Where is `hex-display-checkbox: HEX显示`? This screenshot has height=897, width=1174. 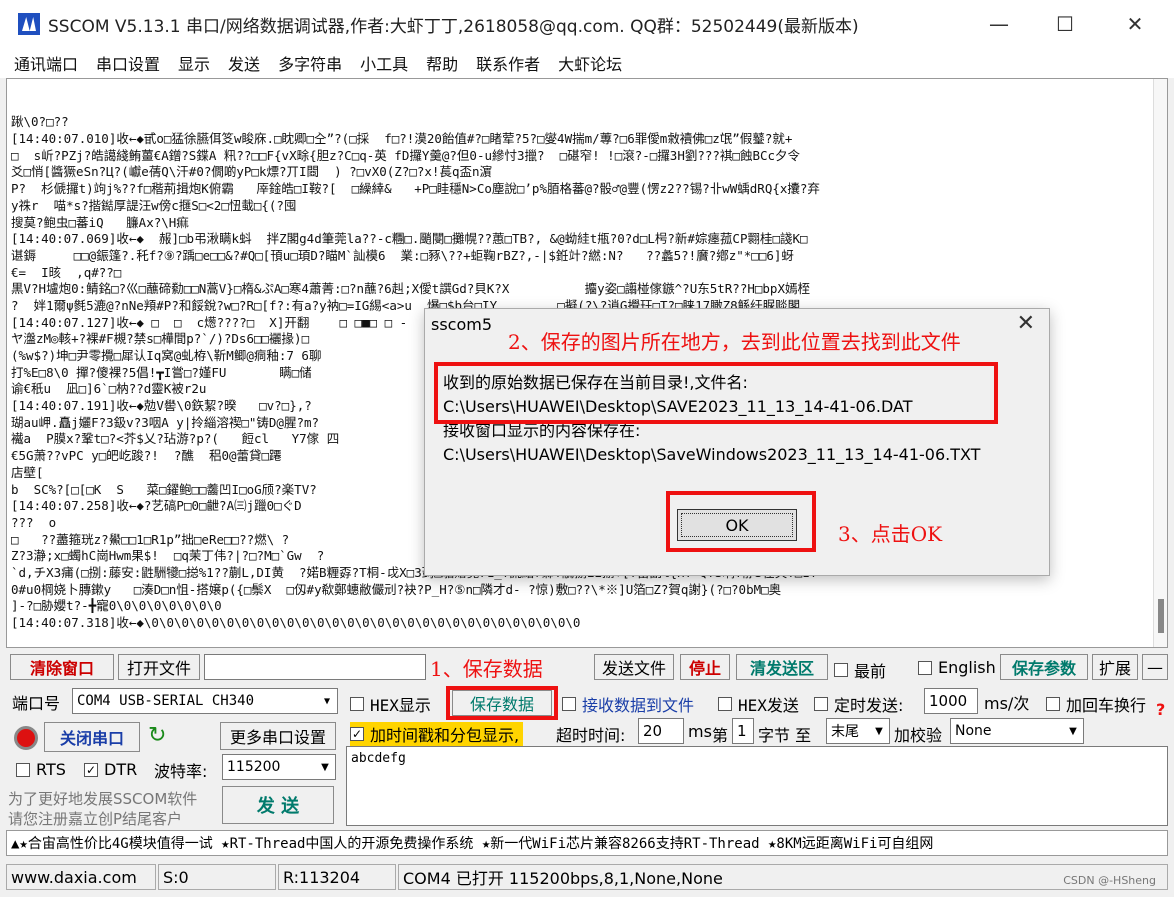 hex-display-checkbox: HEX显示 is located at coordinates (390, 704).